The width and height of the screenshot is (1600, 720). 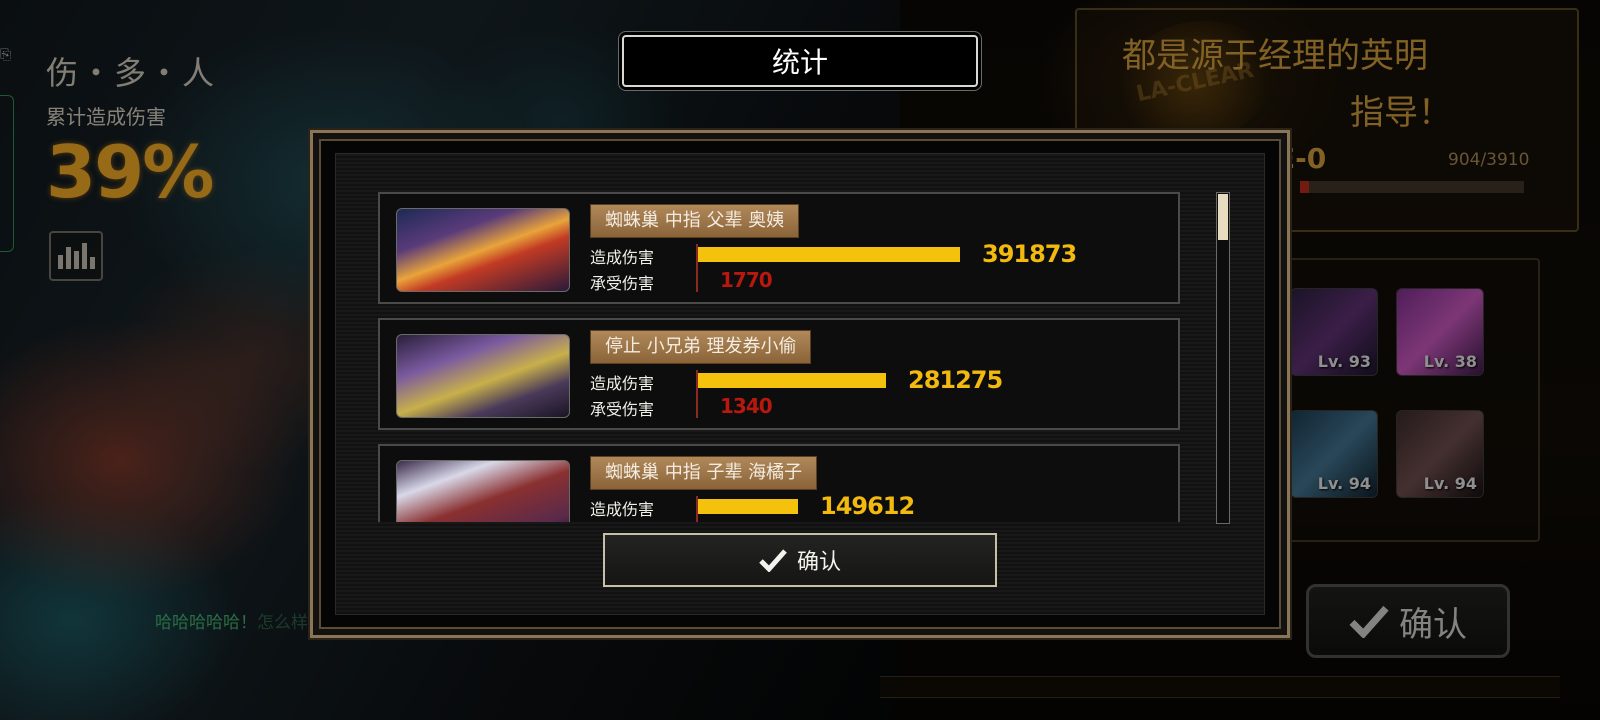 What do you see at coordinates (746, 406) in the screenshot?
I see `damage-taken-value: 1340` at bounding box center [746, 406].